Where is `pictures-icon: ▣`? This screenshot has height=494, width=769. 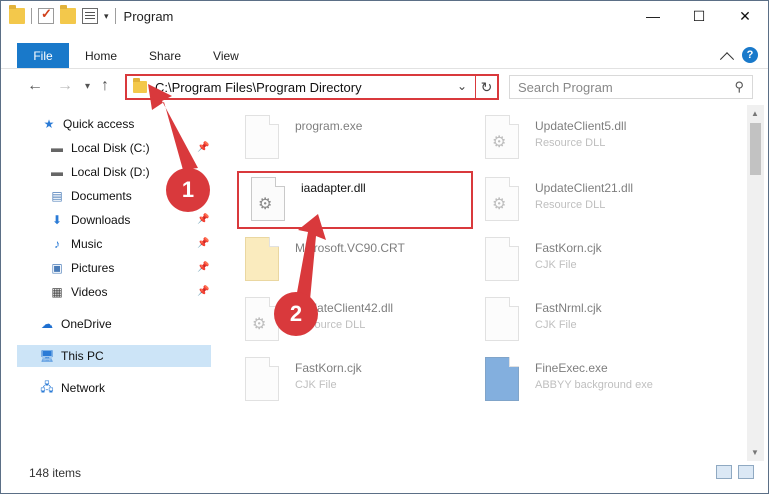
pictures-icon: ▣ is located at coordinates (57, 268).